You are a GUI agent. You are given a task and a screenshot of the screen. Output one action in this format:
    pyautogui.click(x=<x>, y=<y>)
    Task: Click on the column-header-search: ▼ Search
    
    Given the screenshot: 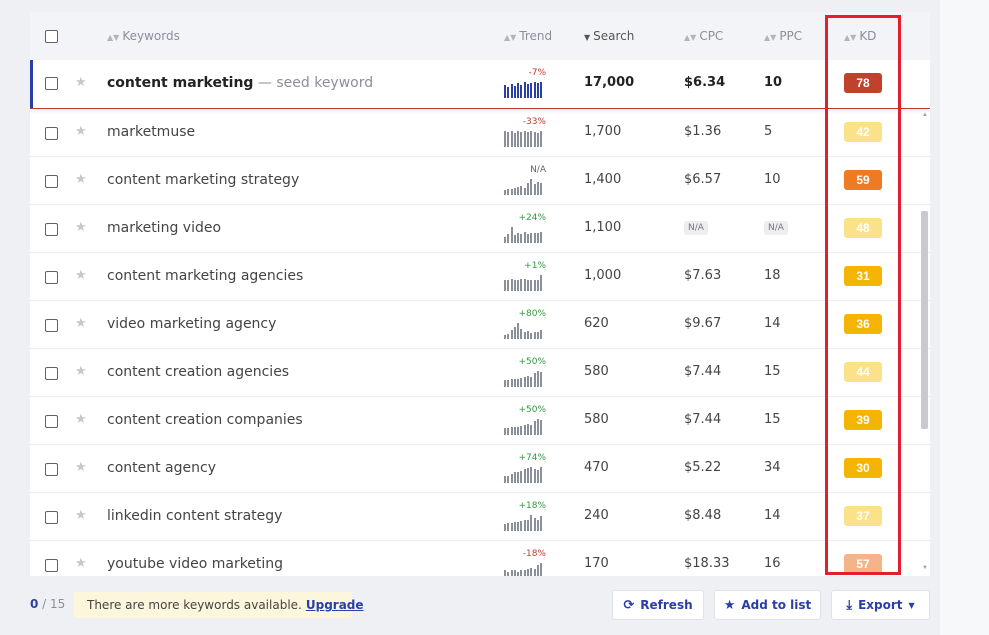 What is the action you would take?
    pyautogui.click(x=609, y=36)
    